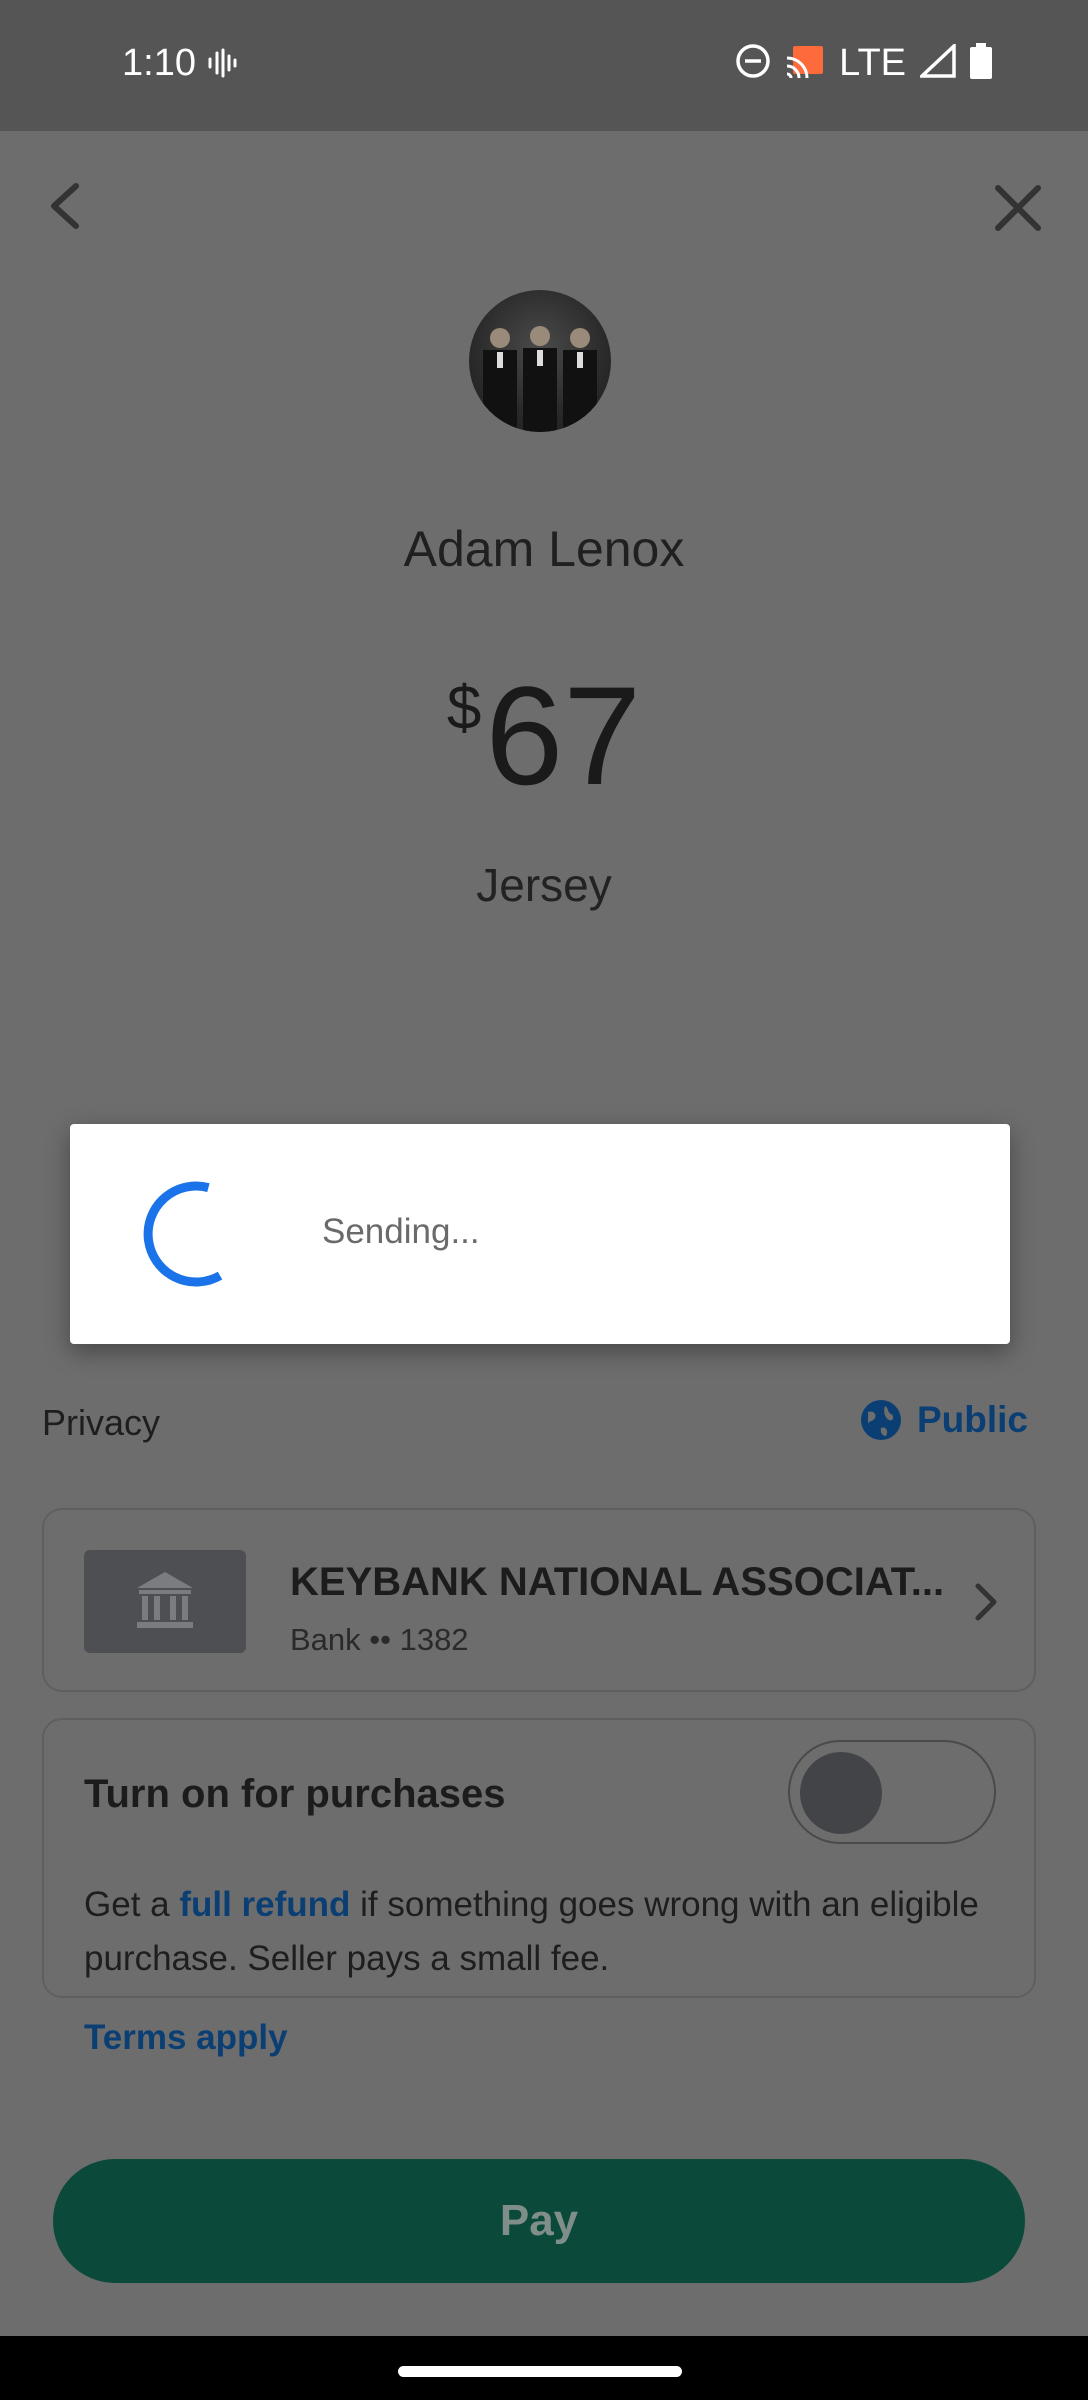  Describe the element at coordinates (540, 2371) in the screenshot. I see `home-gesture-handle` at that location.